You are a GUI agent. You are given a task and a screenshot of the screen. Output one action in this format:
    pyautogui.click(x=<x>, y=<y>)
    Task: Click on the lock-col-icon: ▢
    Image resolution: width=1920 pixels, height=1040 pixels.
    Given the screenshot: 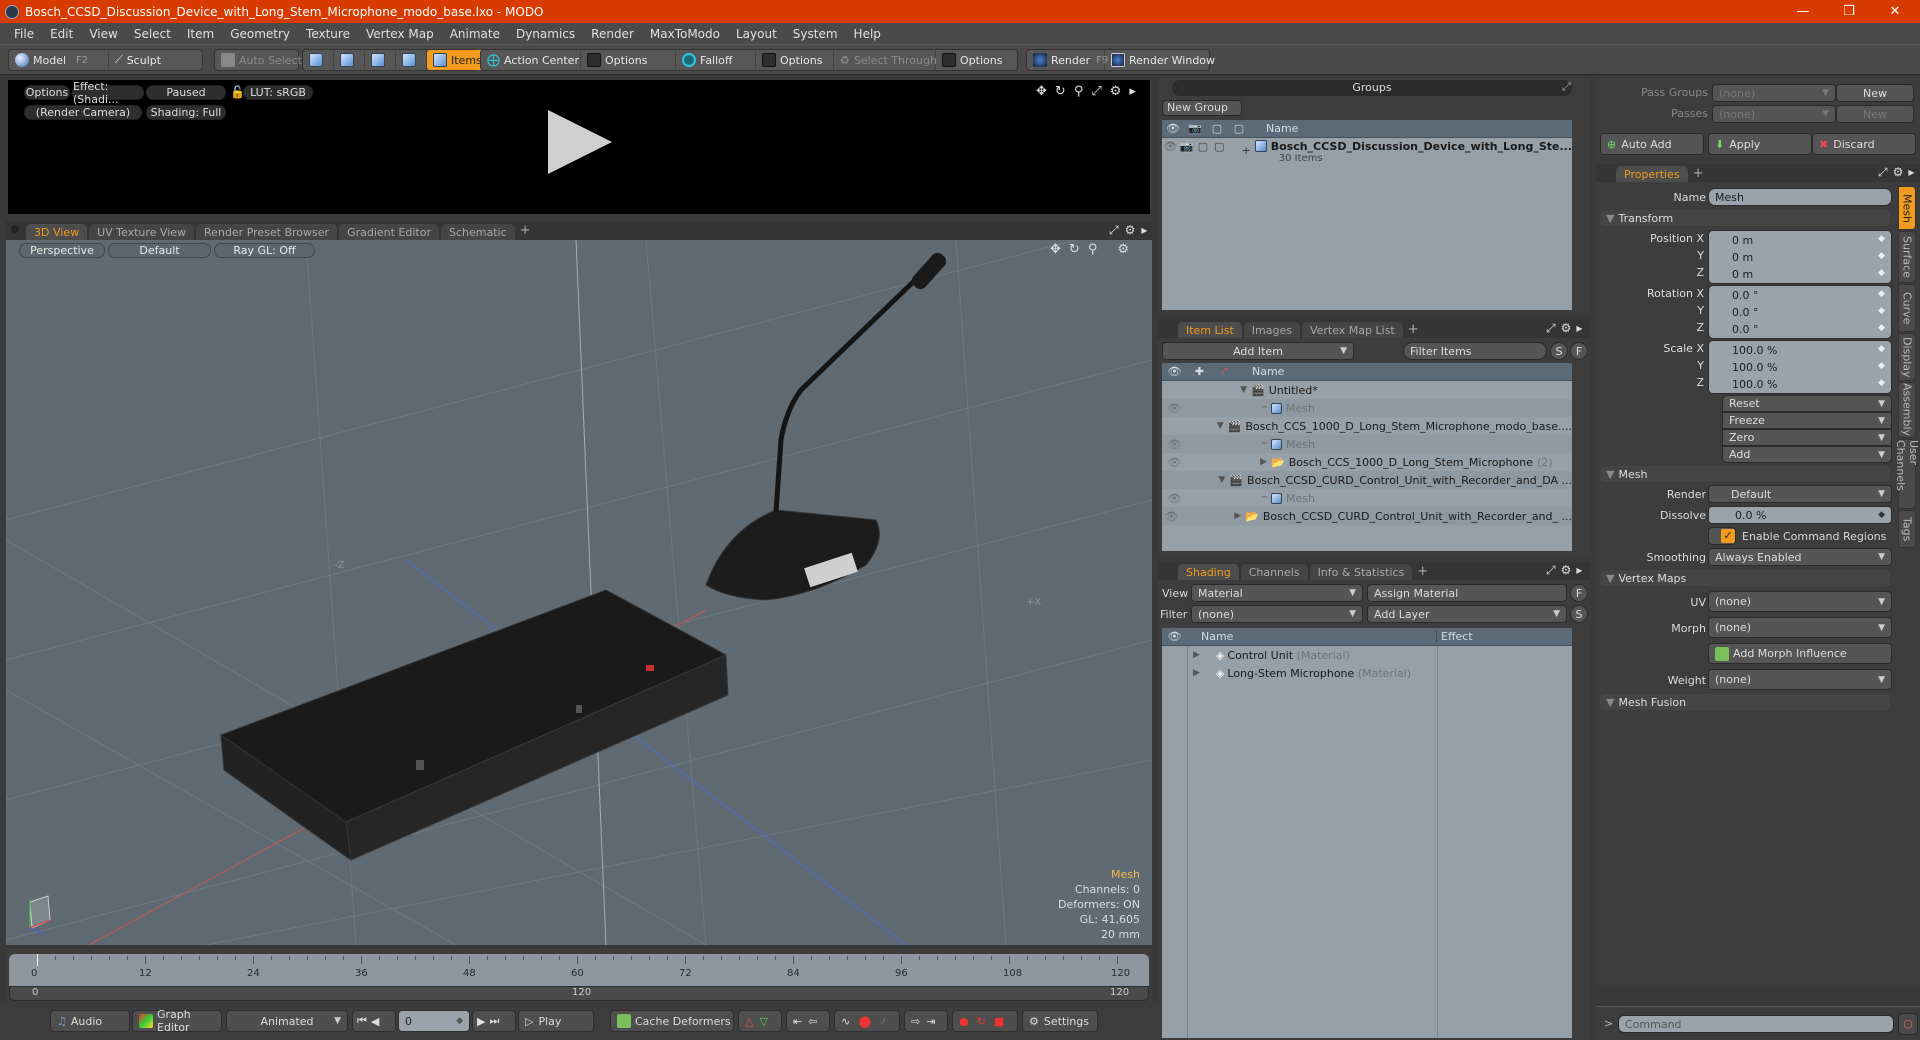 What is the action you would take?
    pyautogui.click(x=1217, y=128)
    